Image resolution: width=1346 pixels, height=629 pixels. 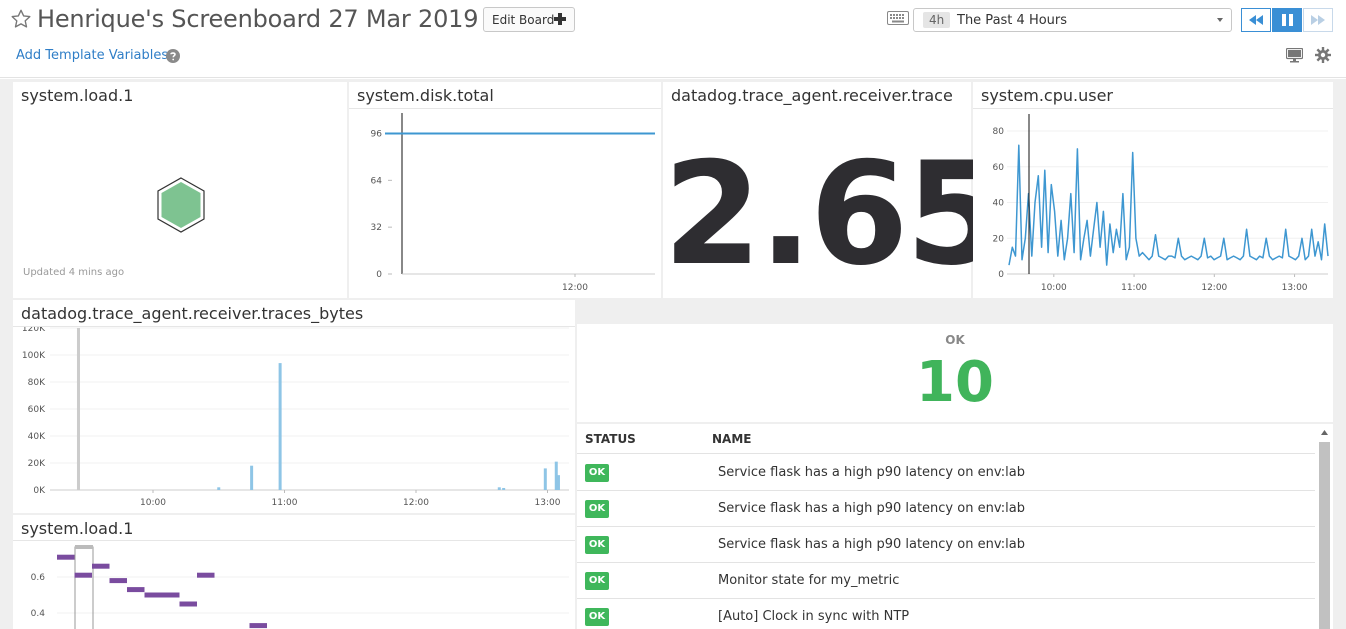 I want to click on y-tick-label: 64, so click(x=377, y=181).